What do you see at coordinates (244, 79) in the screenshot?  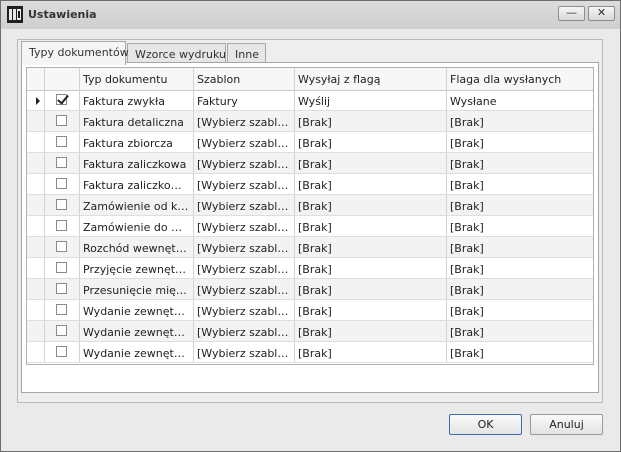 I see `column-header-szablon: Szablon` at bounding box center [244, 79].